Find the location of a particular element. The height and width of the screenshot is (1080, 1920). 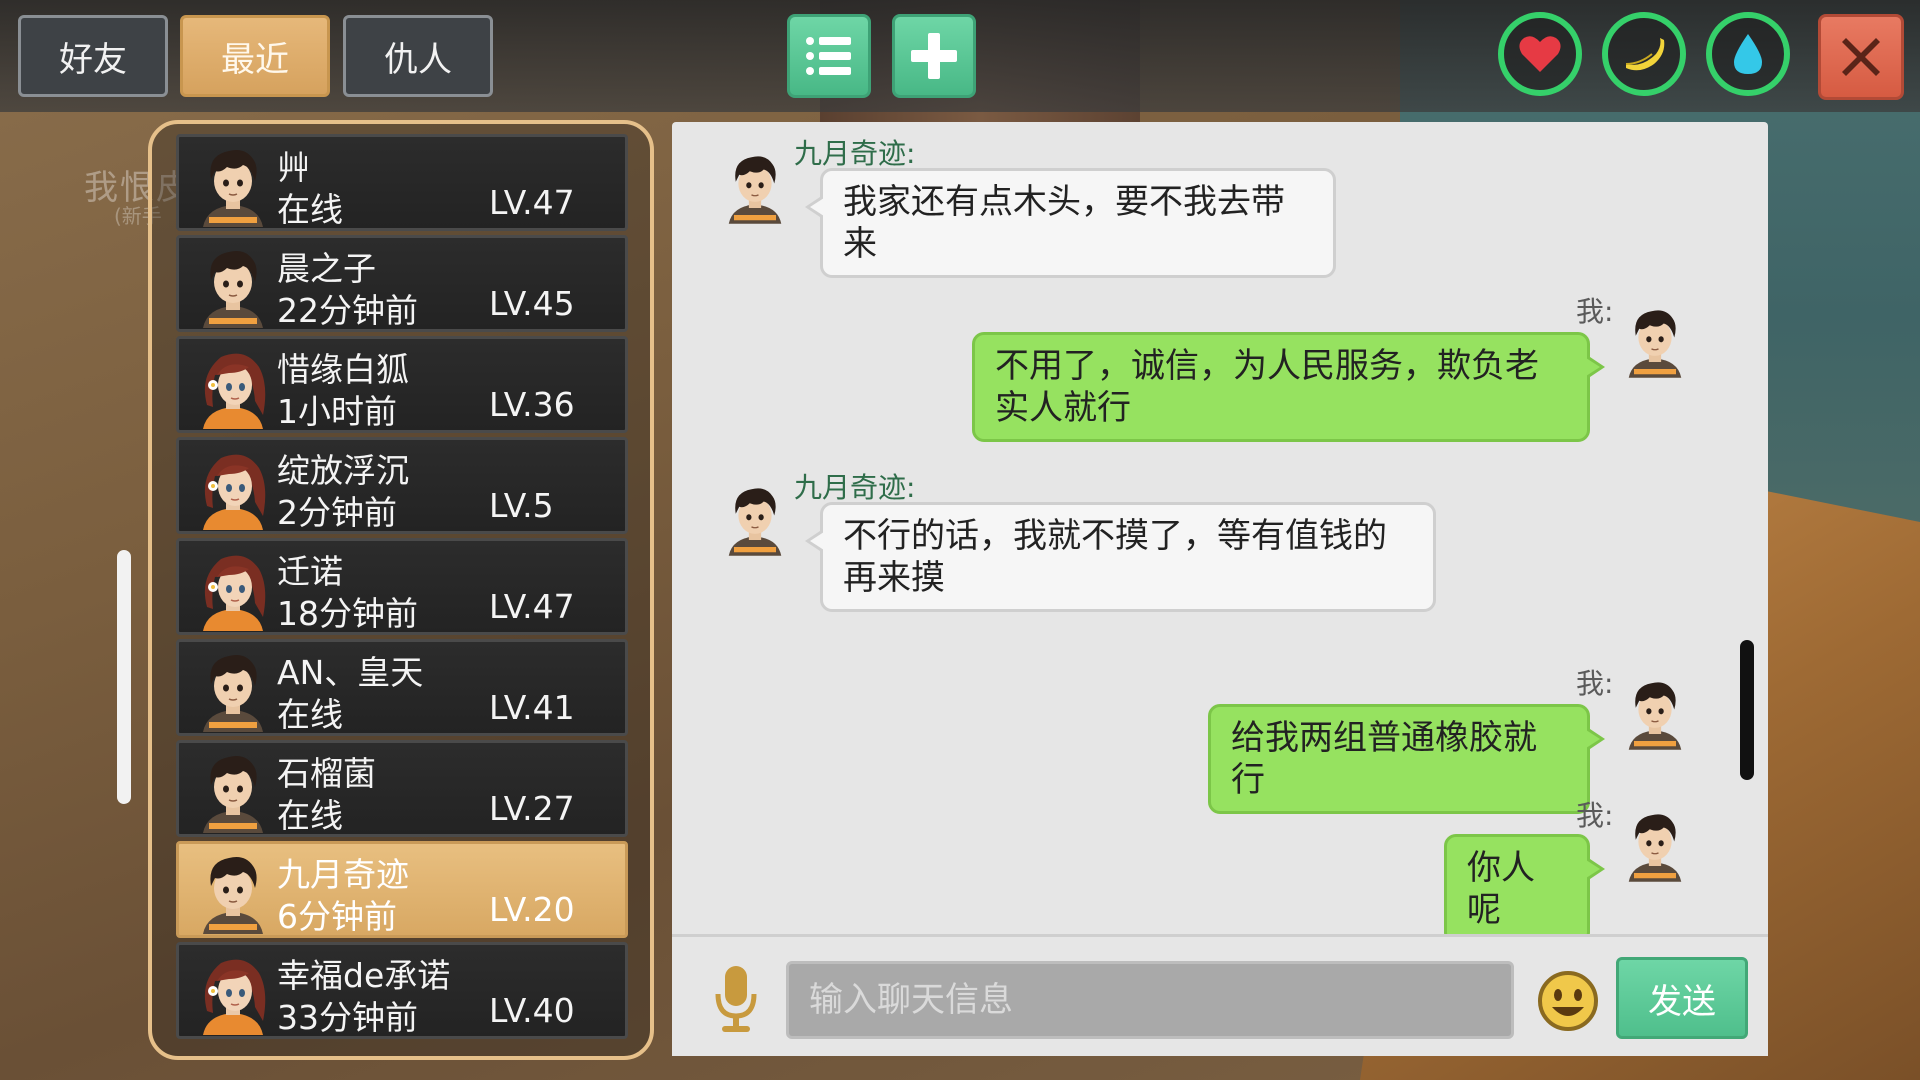

message-bubble-incoming: 不行的话，我就不摸了，等有值钱的再来摸 is located at coordinates (1120, 557).